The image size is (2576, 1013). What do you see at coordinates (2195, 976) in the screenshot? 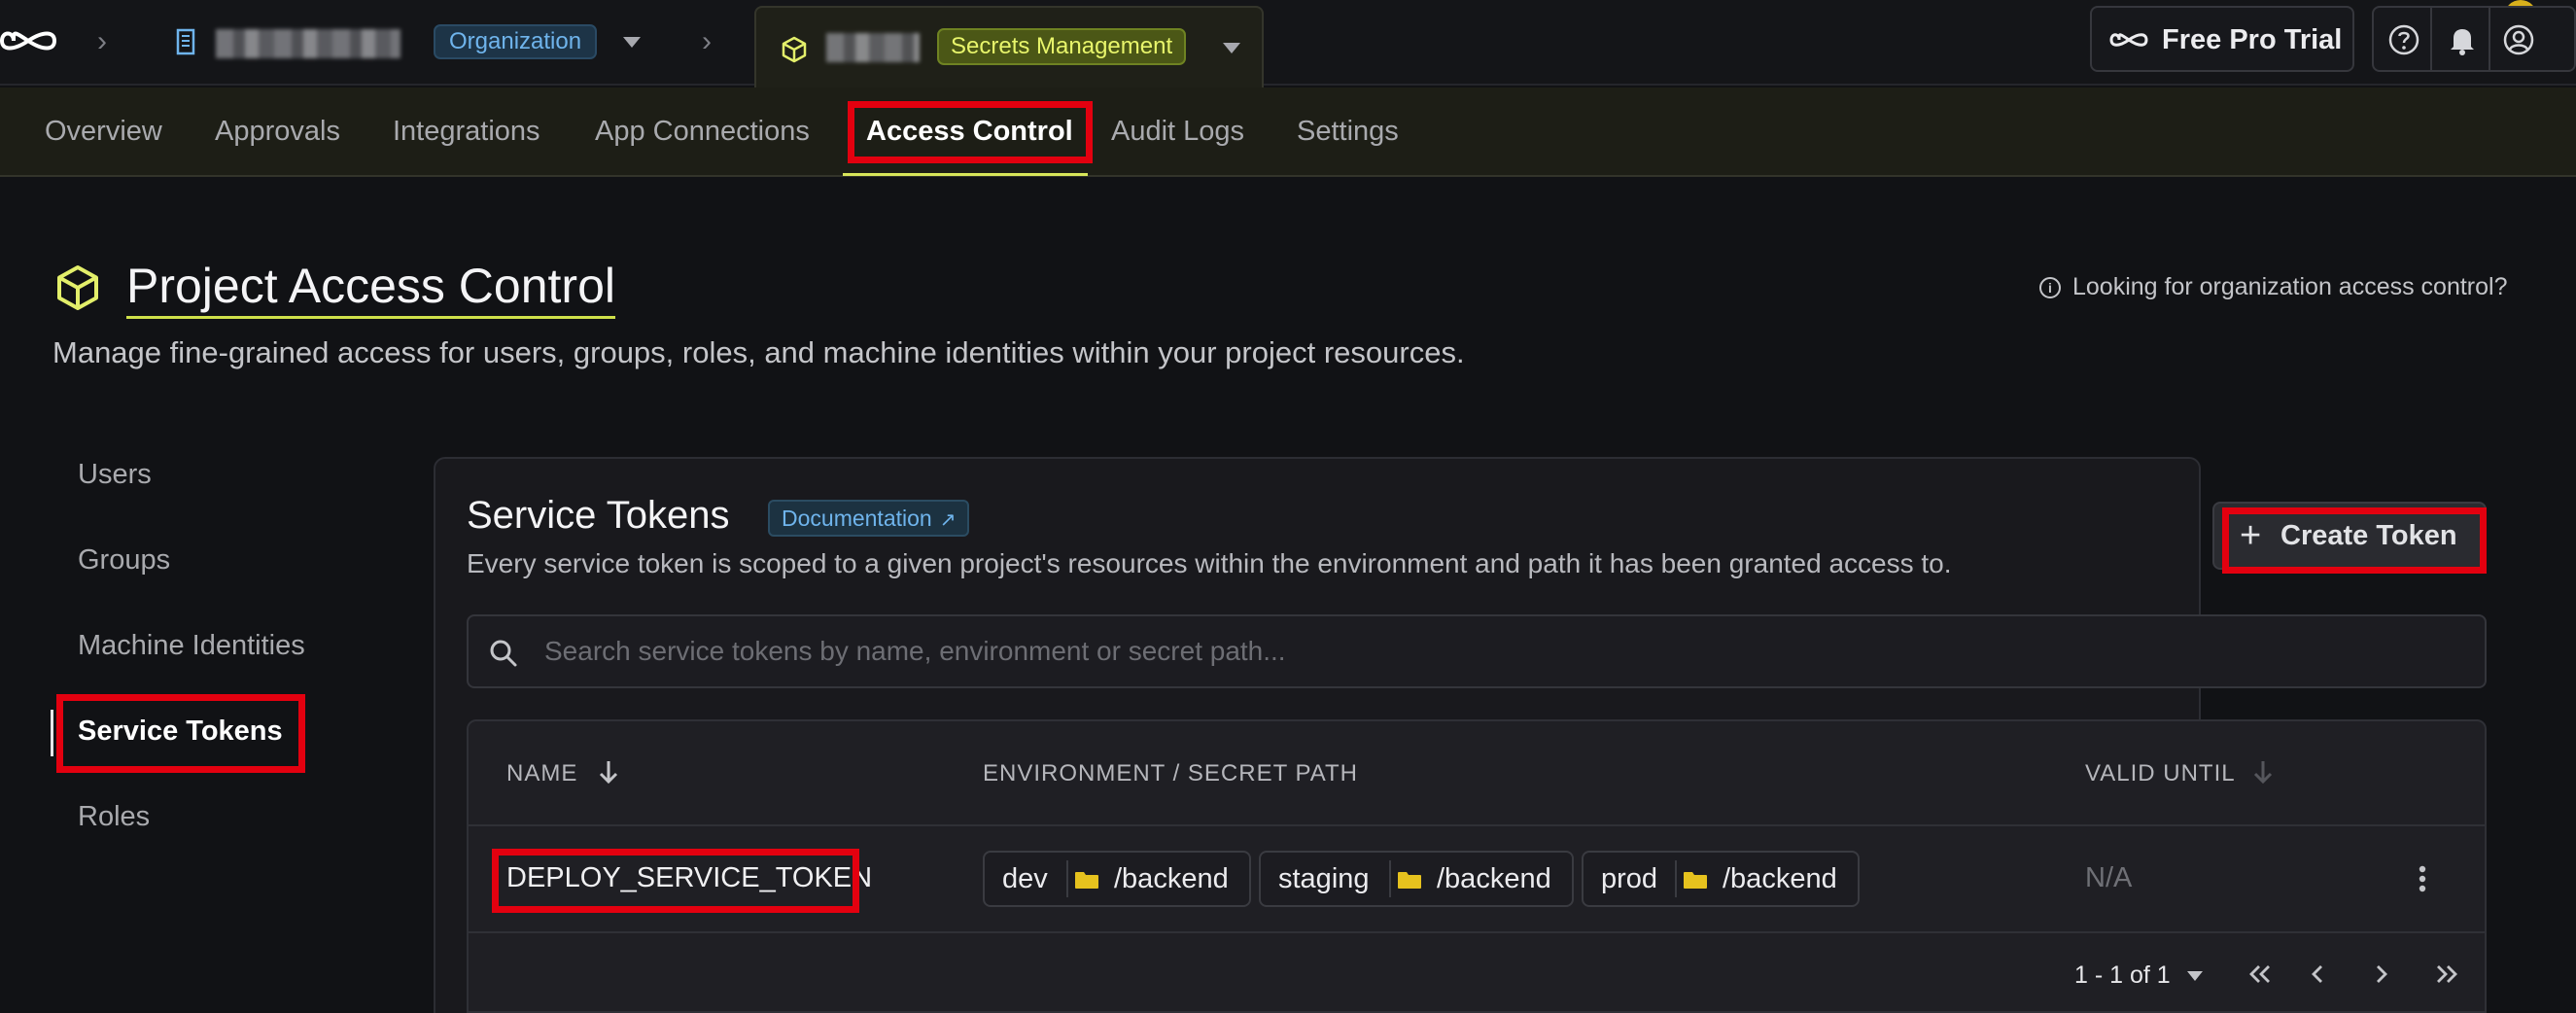
I see `page-size-dropdown-icon` at bounding box center [2195, 976].